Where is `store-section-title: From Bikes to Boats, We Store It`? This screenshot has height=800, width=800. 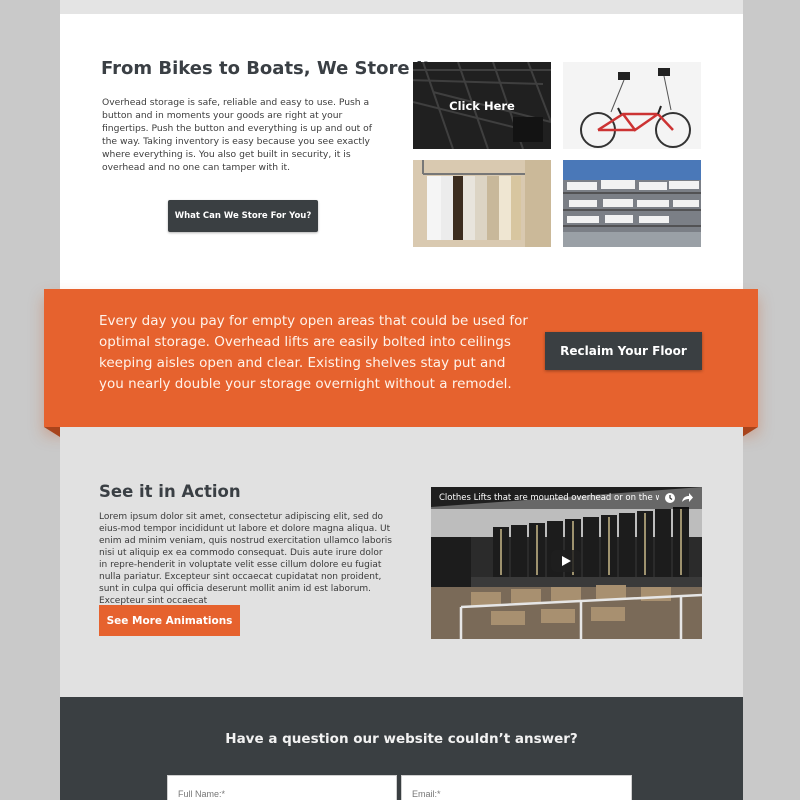 store-section-title: From Bikes to Boats, We Store It is located at coordinates (266, 68).